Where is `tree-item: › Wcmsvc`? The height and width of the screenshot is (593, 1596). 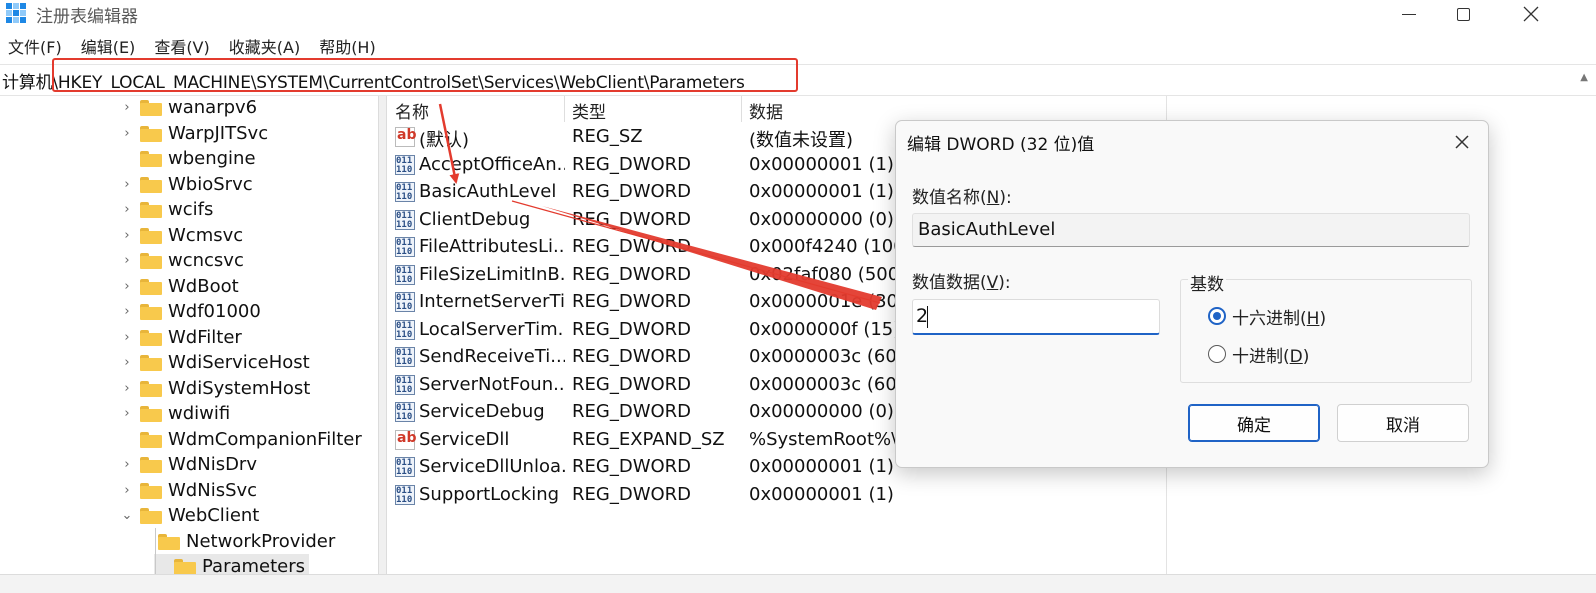 tree-item: › Wcmsvc is located at coordinates (181, 235).